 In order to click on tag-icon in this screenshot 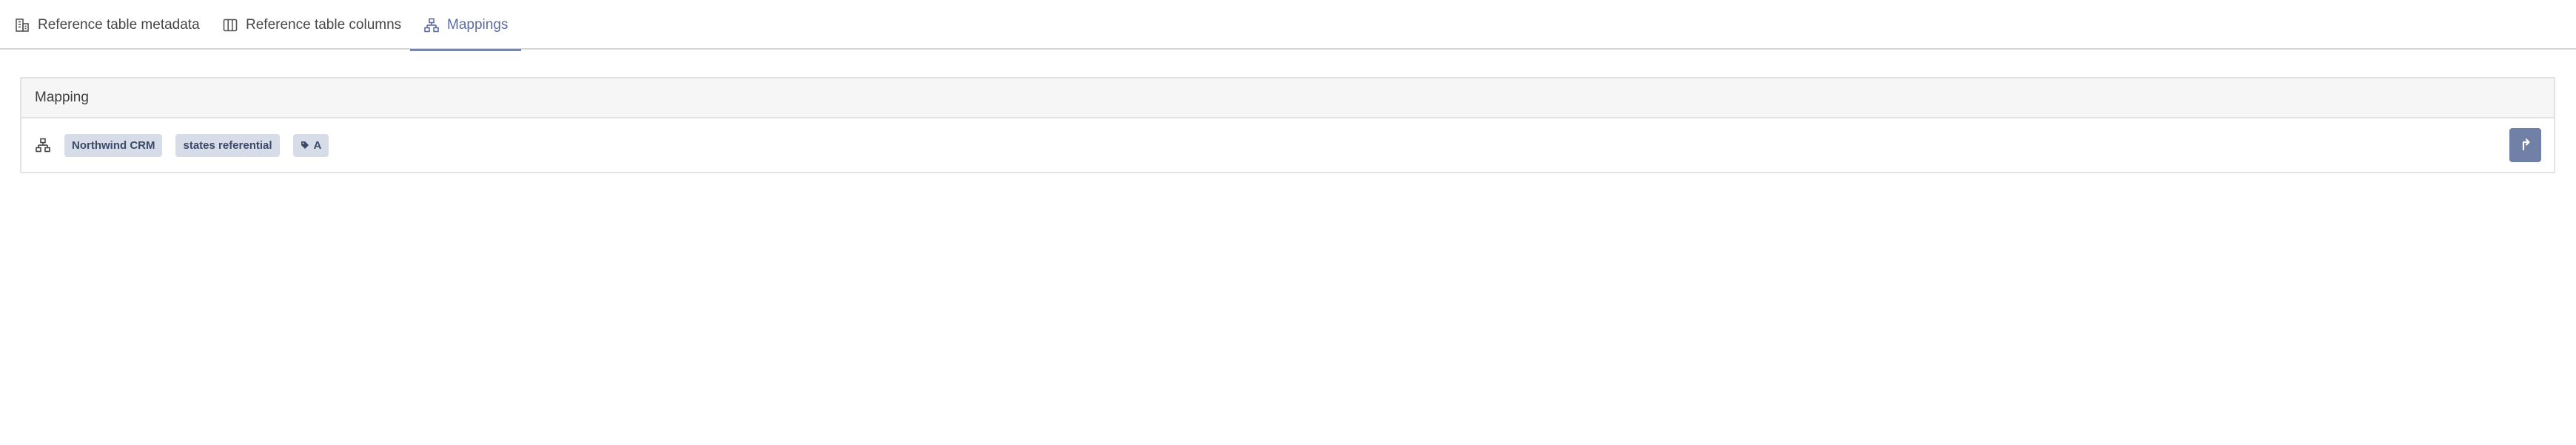, I will do `click(305, 145)`.